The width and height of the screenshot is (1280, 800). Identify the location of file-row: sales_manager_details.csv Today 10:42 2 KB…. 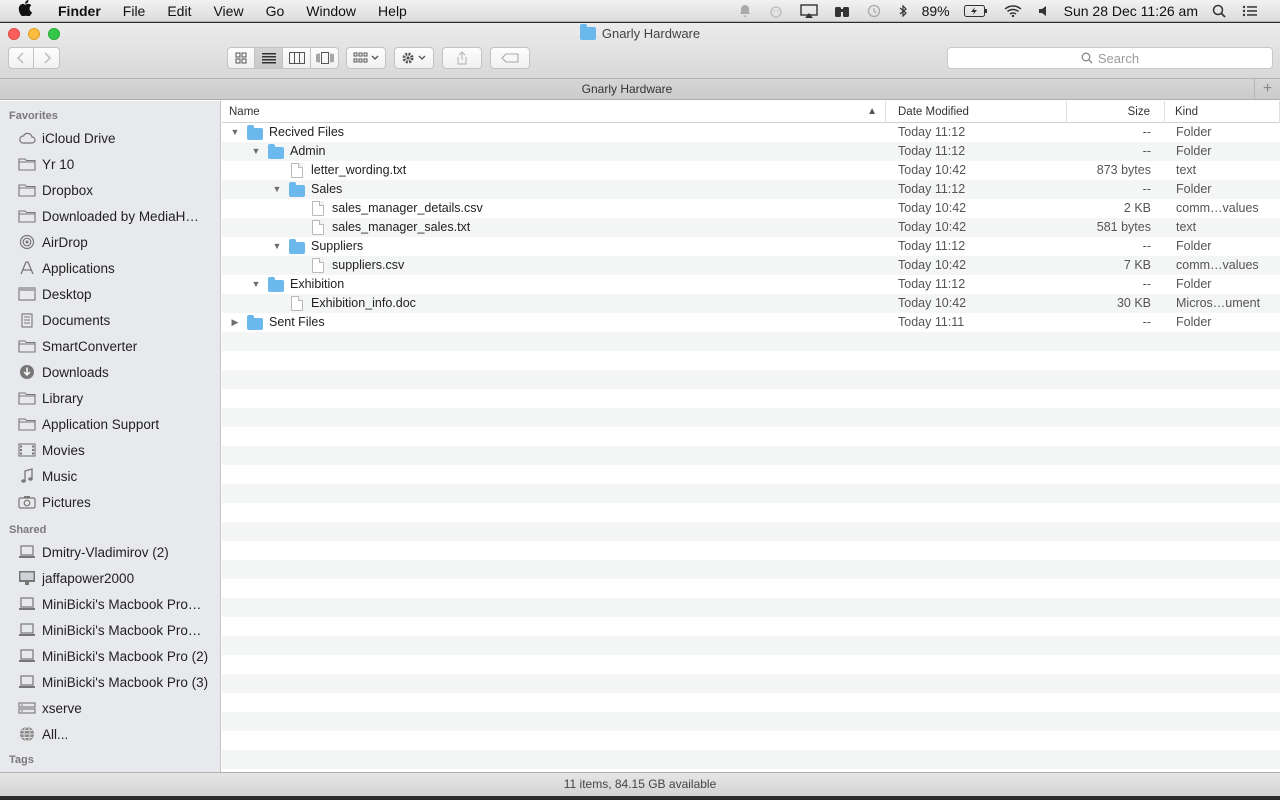
(751, 208).